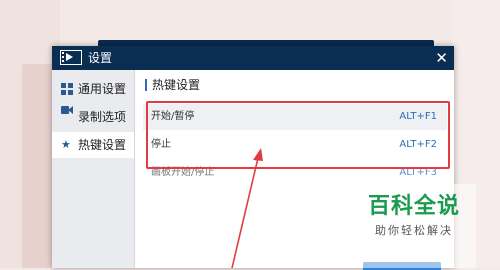 This screenshot has height=270, width=500. I want to click on sidebar-item-label: 通用设置, so click(102, 89).